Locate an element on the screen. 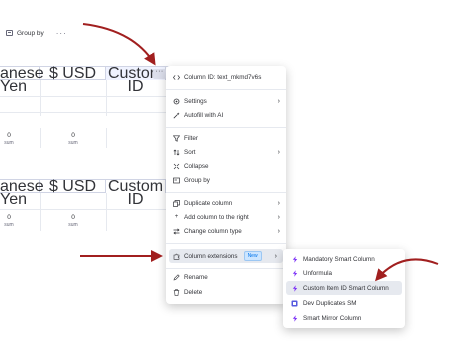 The width and height of the screenshot is (474, 349). menu-item-delete: Delete is located at coordinates (226, 292).